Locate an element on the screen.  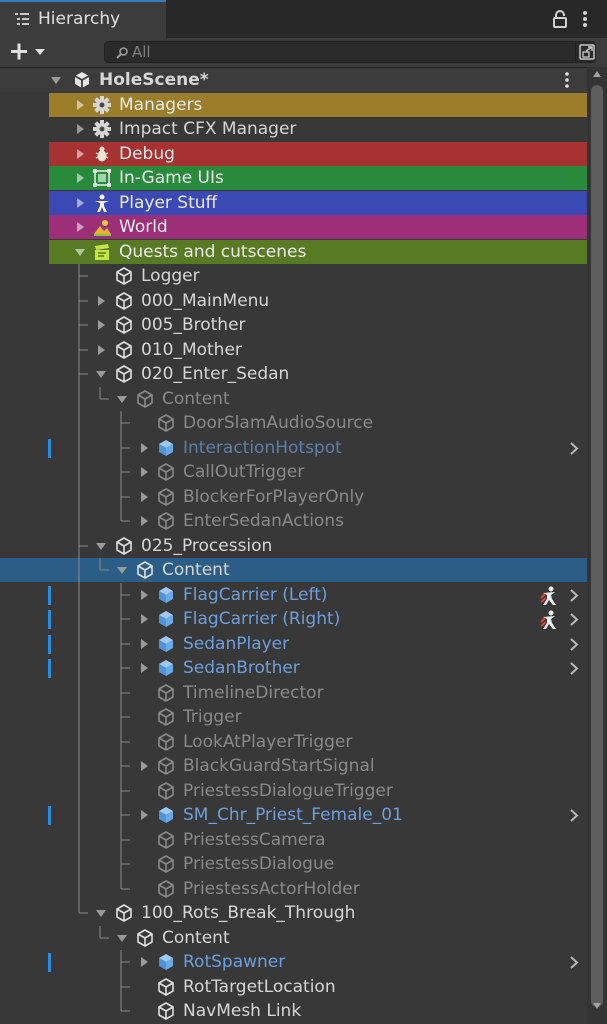
hierarchy-row: PriestessActorHolder is located at coordinates (293, 889).